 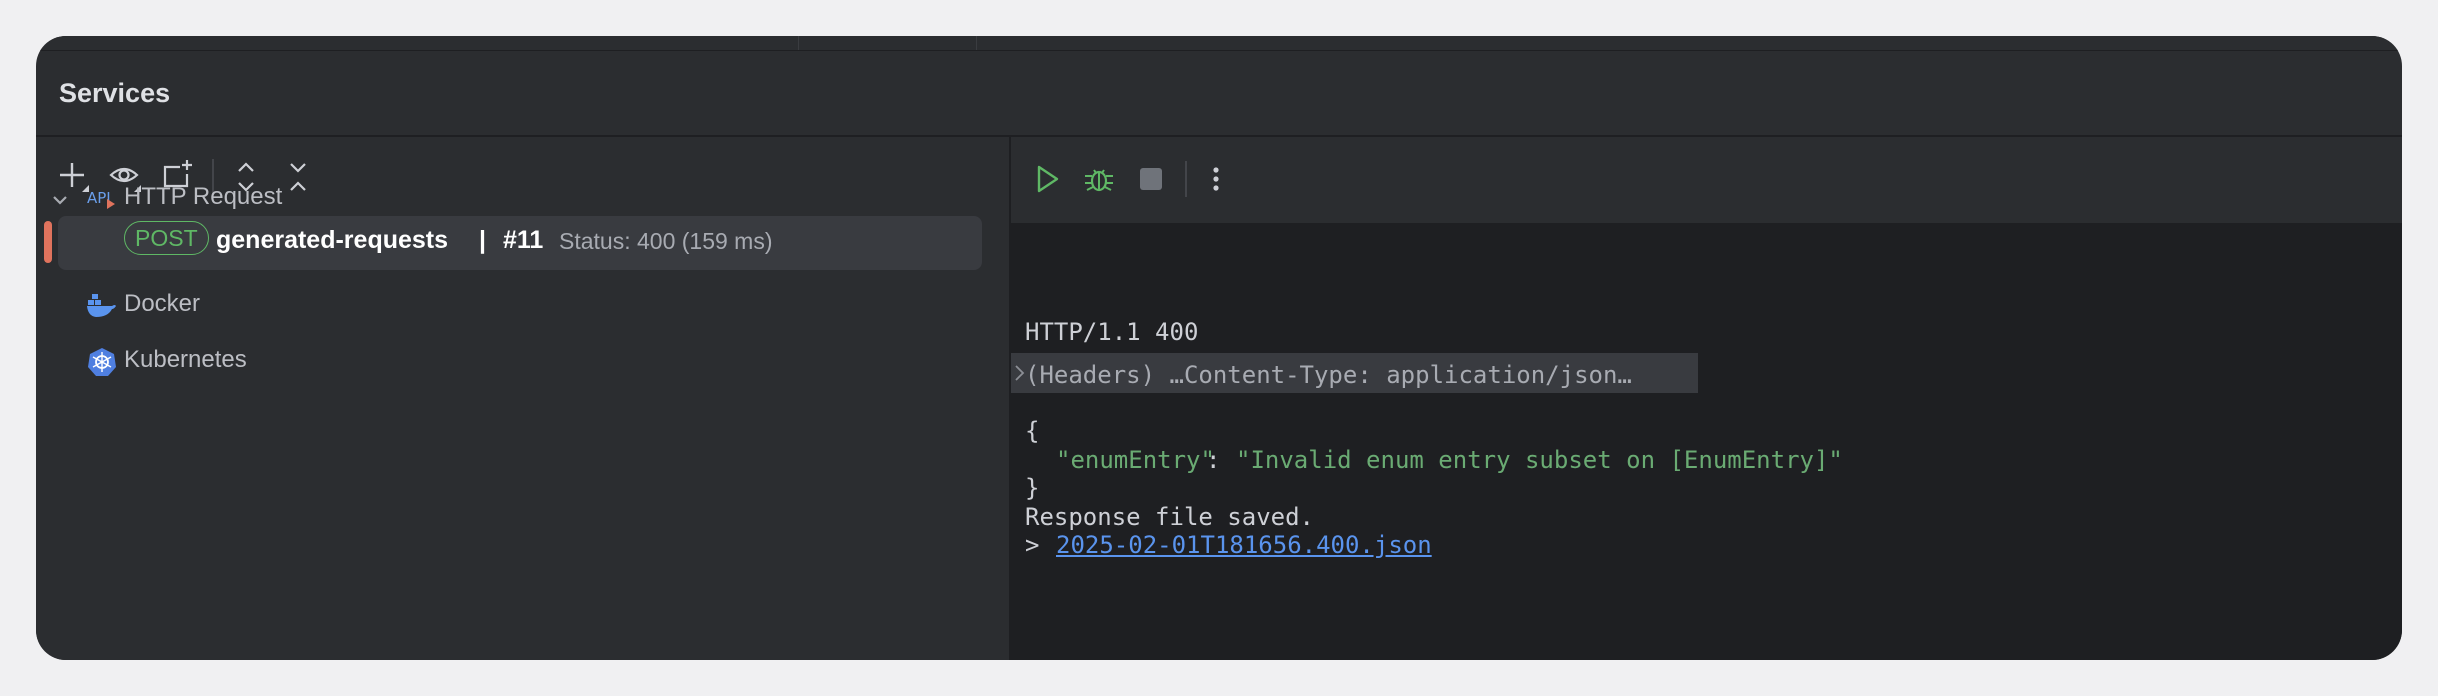 I want to click on response-saved-text: Response file saved., so click(x=1169, y=517).